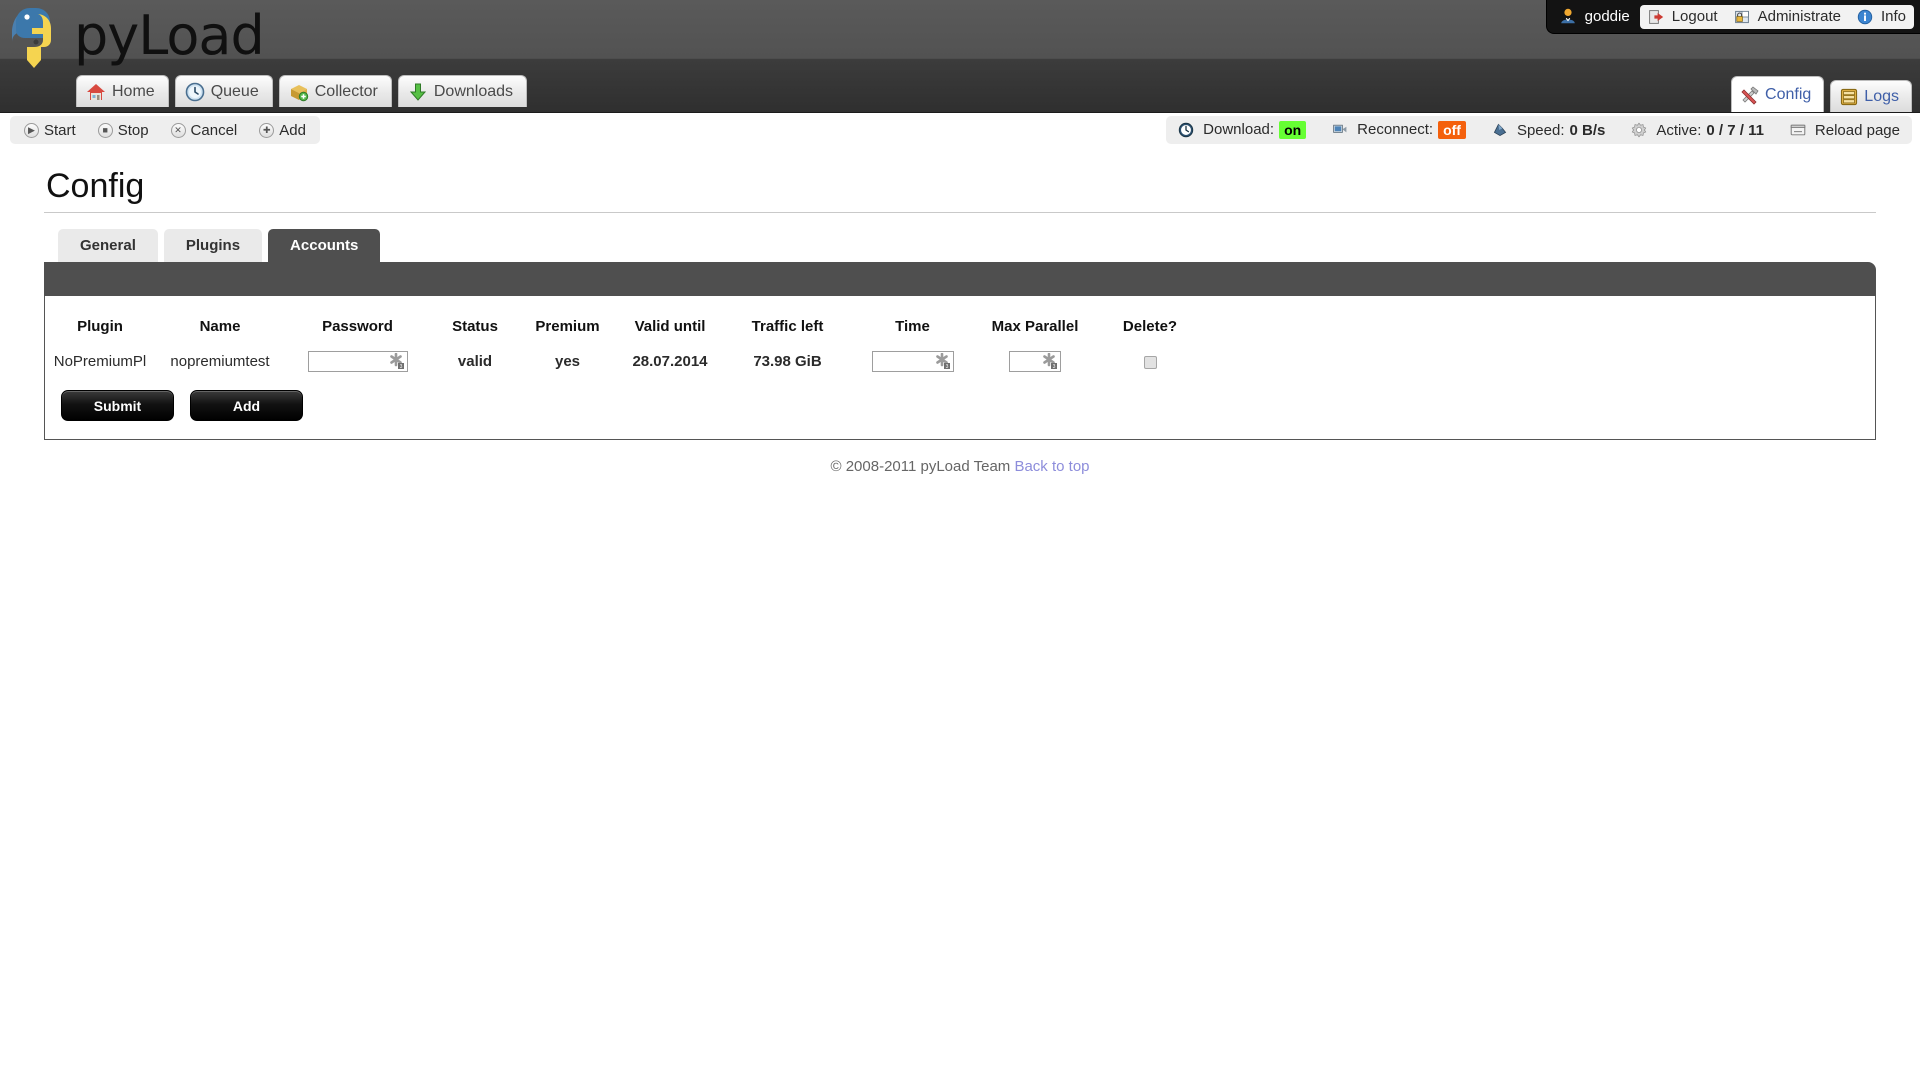 Image resolution: width=1920 pixels, height=1080 pixels. Describe the element at coordinates (1188, 130) in the screenshot. I see `clock-icon` at that location.